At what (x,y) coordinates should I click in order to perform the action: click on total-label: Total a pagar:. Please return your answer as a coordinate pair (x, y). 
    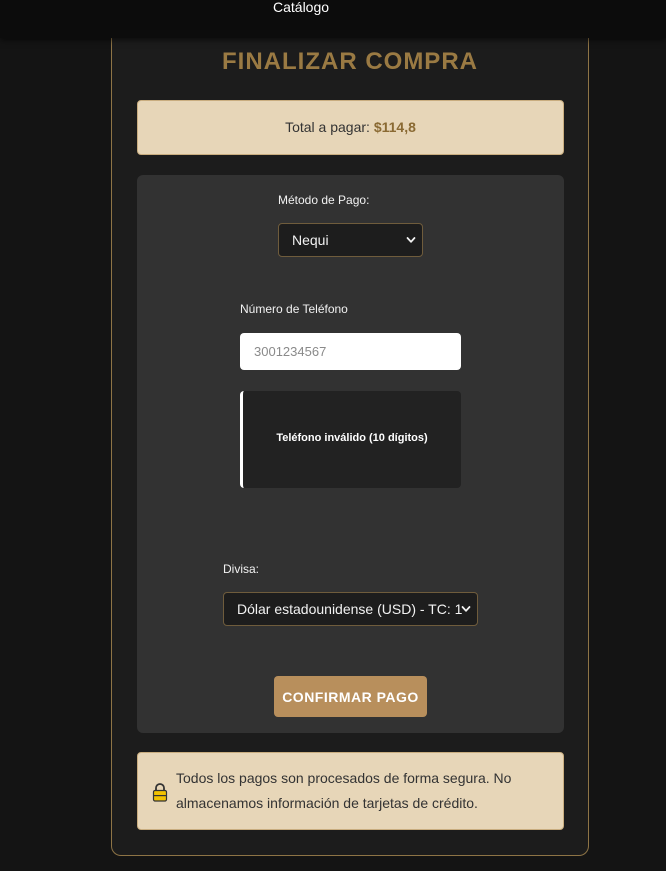
    Looking at the image, I should click on (329, 127).